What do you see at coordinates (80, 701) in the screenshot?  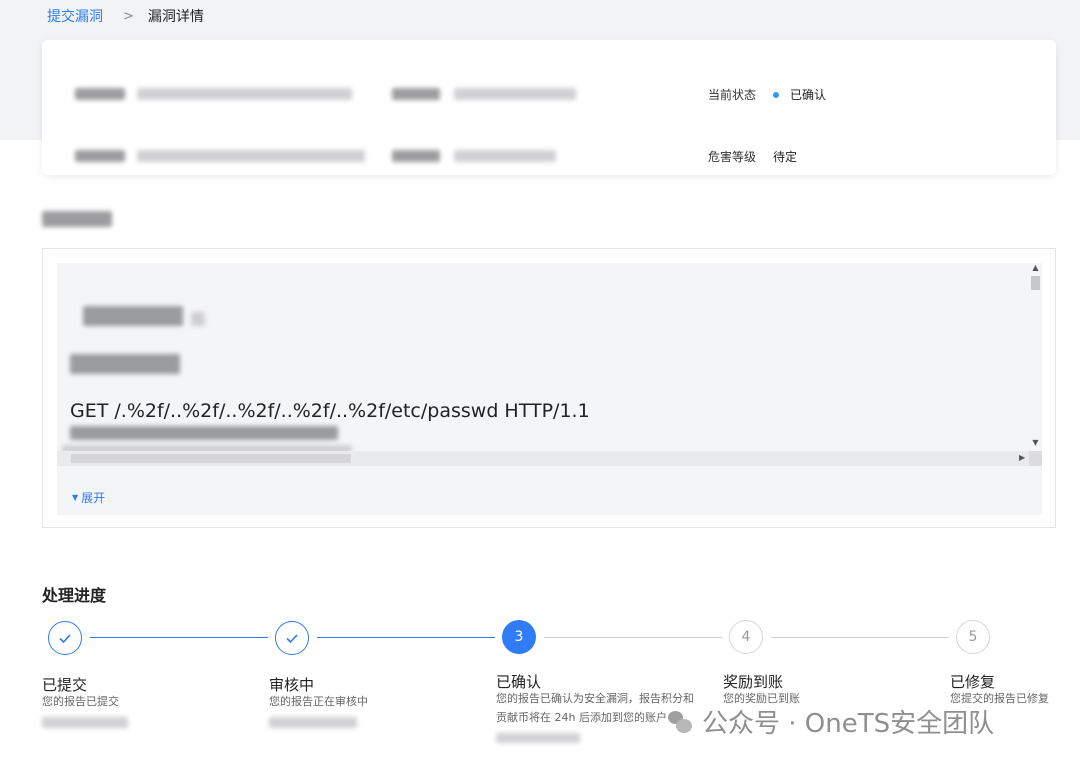 I see `step-desc: 您的报告已提交` at bounding box center [80, 701].